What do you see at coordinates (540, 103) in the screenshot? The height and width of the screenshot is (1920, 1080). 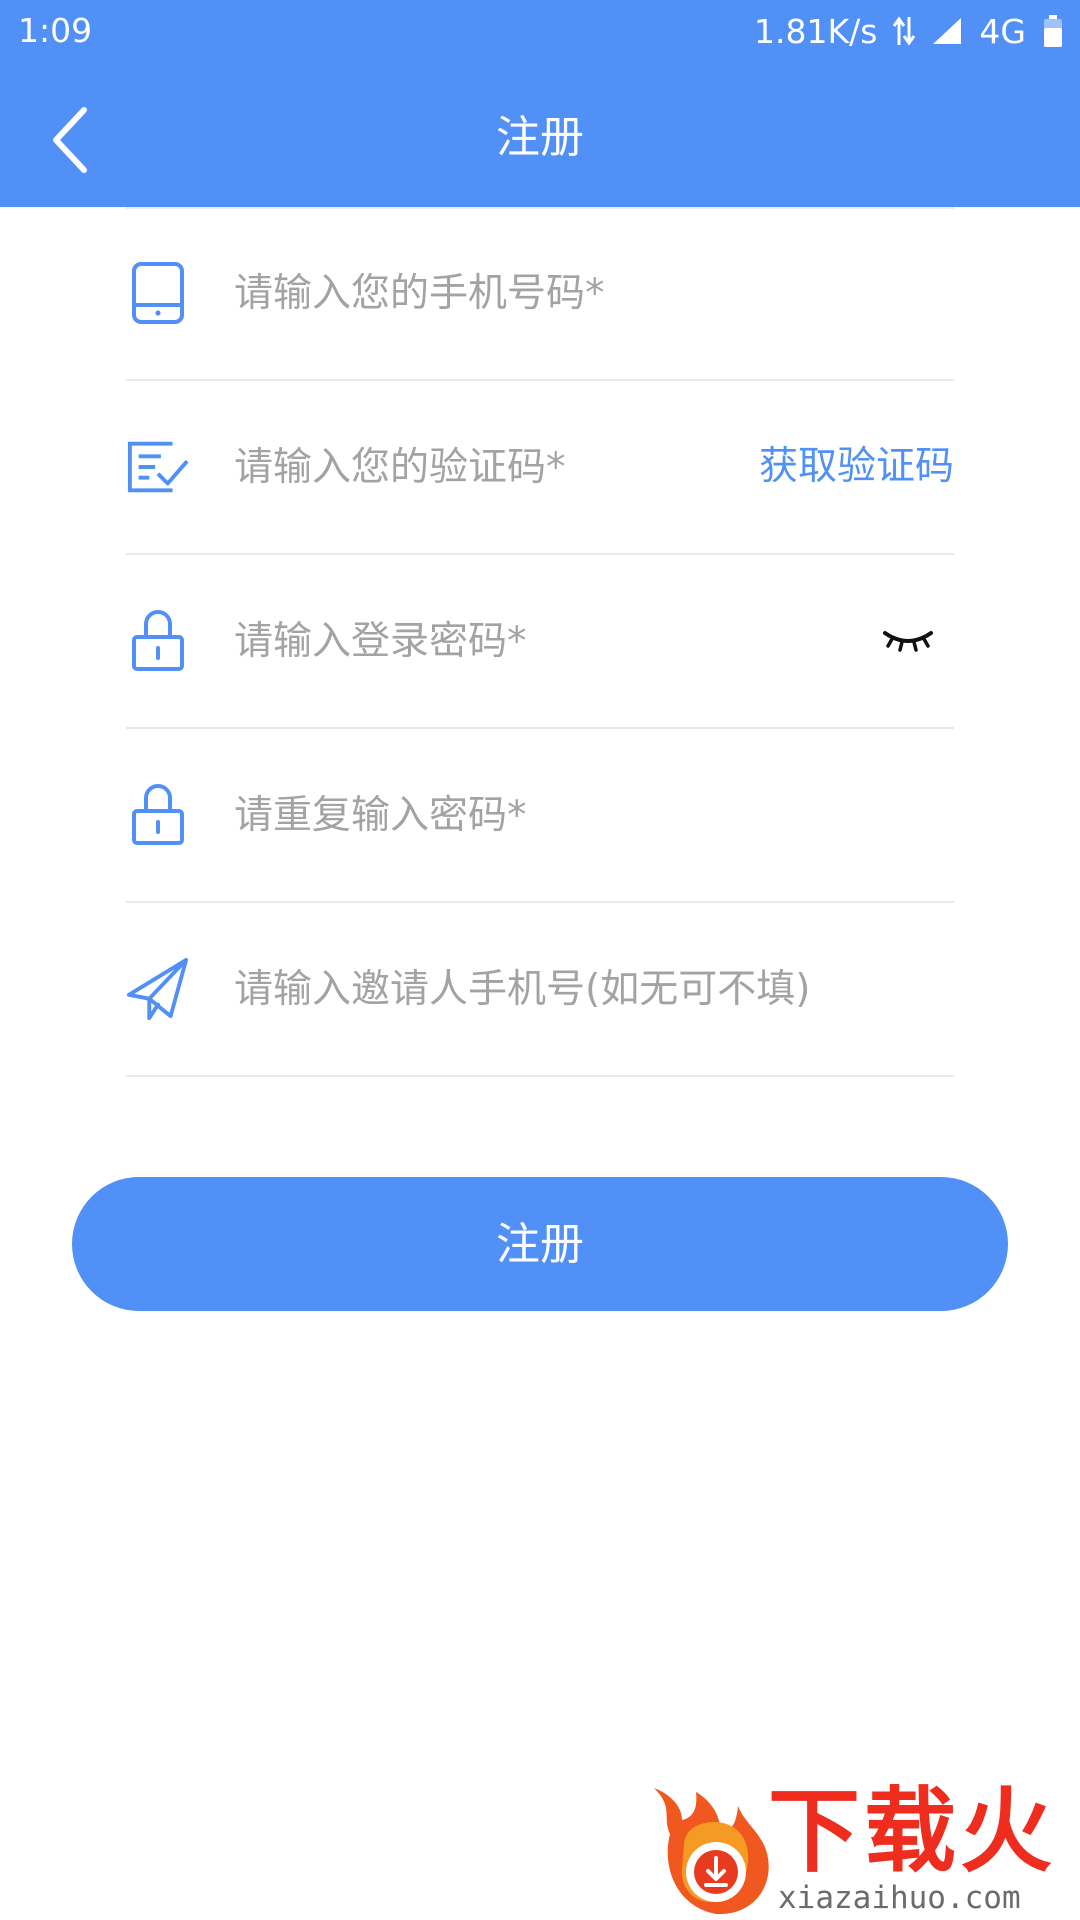 I see `app-header: 1:09 1.81K/s 4G 注册` at bounding box center [540, 103].